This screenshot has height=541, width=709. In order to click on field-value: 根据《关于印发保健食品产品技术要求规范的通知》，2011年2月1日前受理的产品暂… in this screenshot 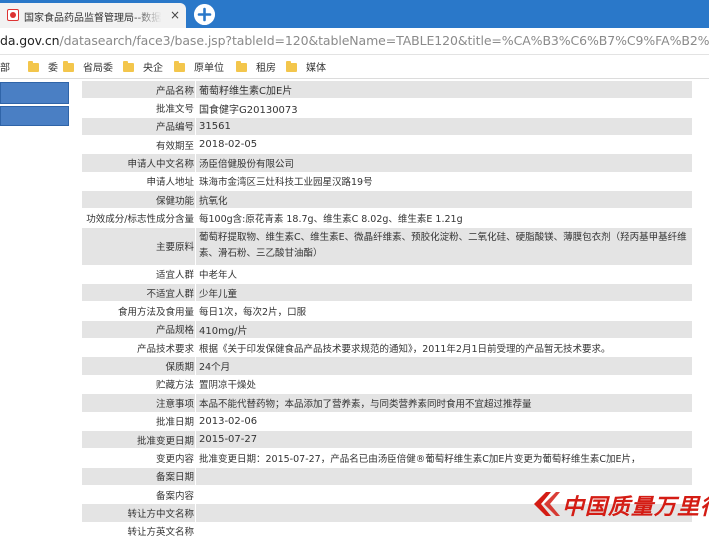, I will do `click(444, 348)`.